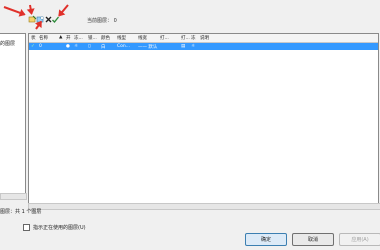 Image resolution: width=380 pixels, height=250 pixels. Describe the element at coordinates (26, 227) in the screenshot. I see `show-in-use-checkbox` at that location.